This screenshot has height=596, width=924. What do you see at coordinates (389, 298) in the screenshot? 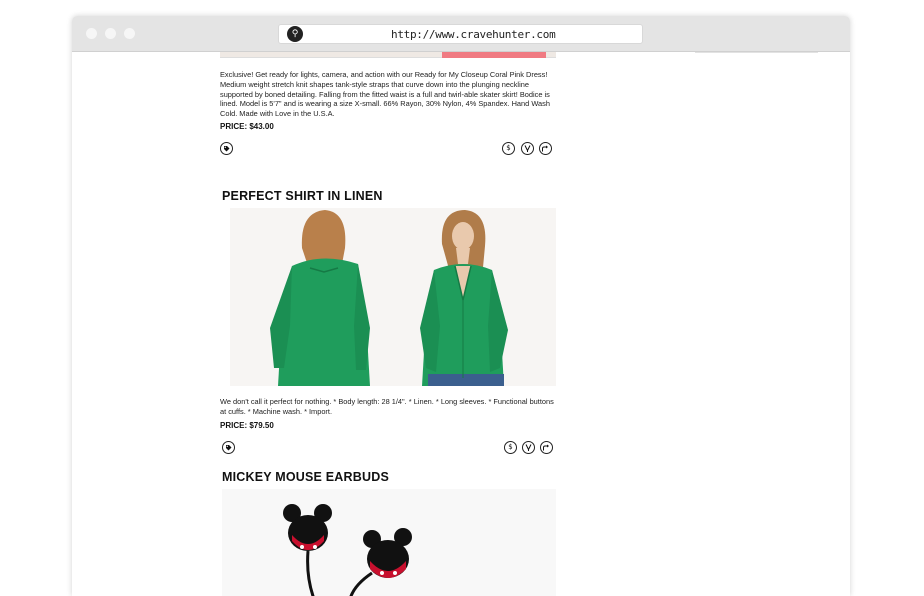
I see `shirt-photo` at bounding box center [389, 298].